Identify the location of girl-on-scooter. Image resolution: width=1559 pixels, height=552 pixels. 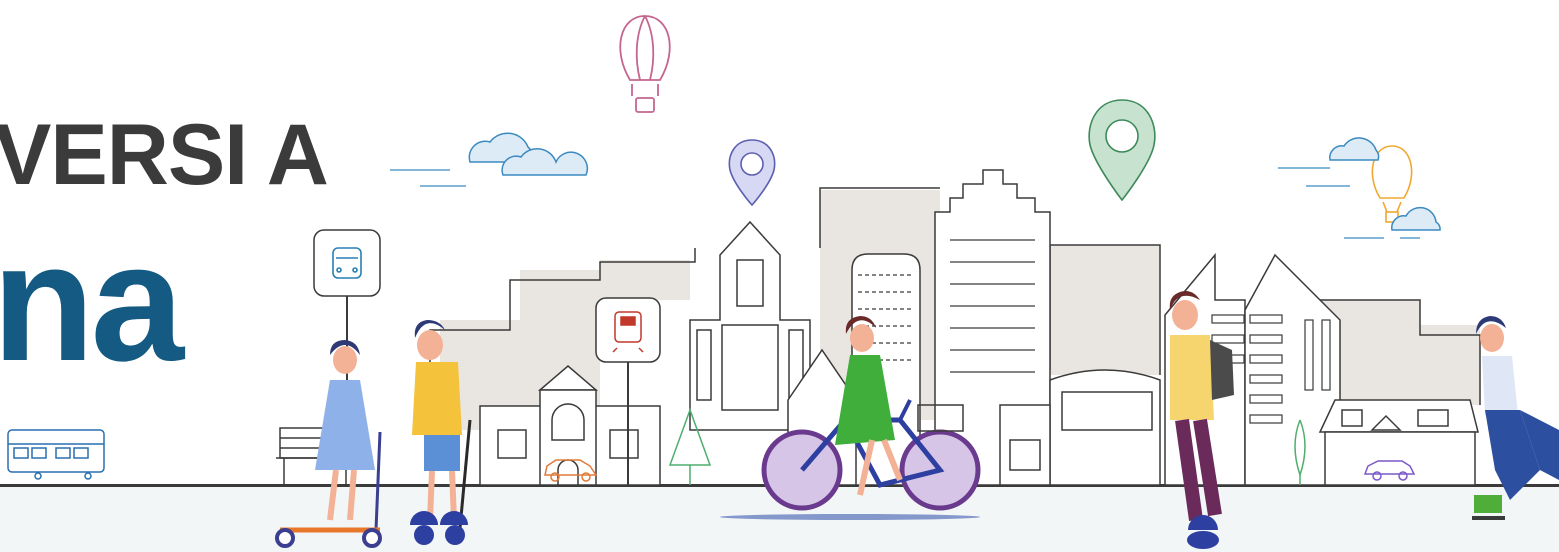
(328, 444).